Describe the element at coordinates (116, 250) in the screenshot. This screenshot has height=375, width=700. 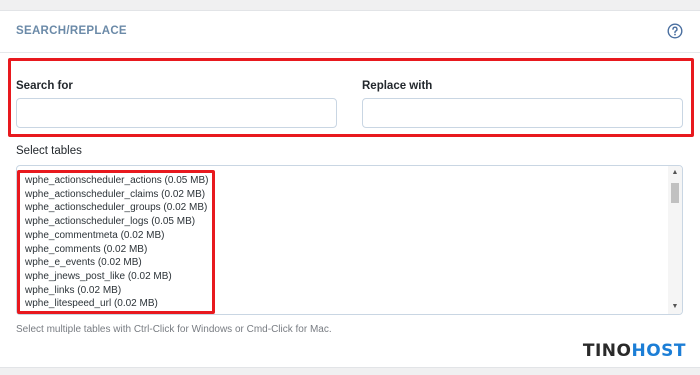
I see `table-option: wphe_comments (0.02 MB)` at that location.